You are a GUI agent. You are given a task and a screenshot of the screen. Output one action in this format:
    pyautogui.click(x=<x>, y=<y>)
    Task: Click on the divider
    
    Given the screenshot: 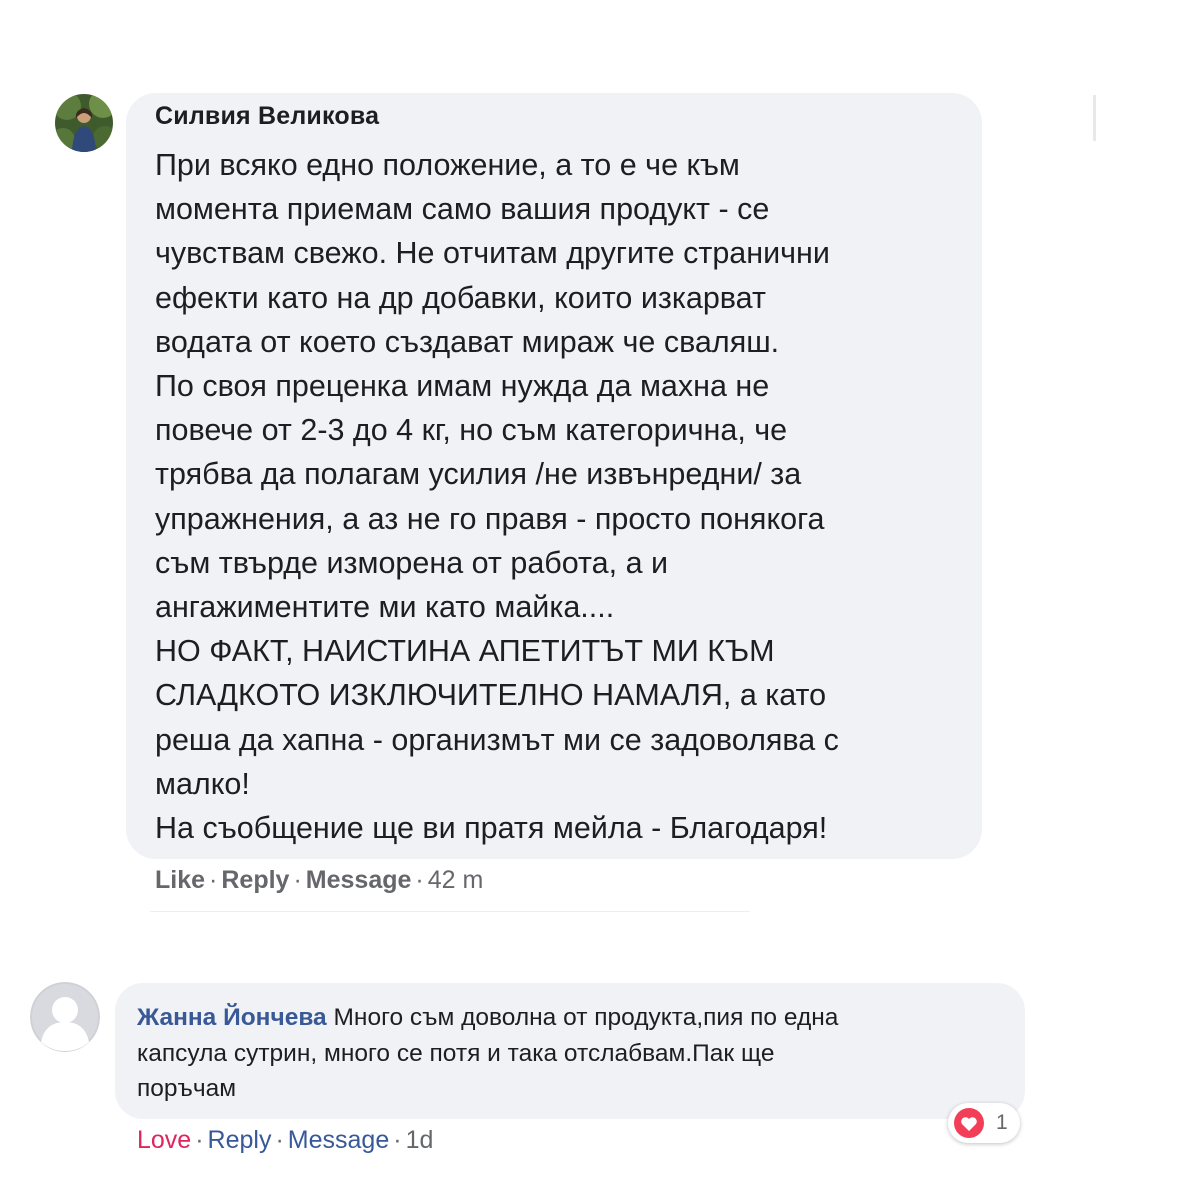 What is the action you would take?
    pyautogui.click(x=450, y=911)
    